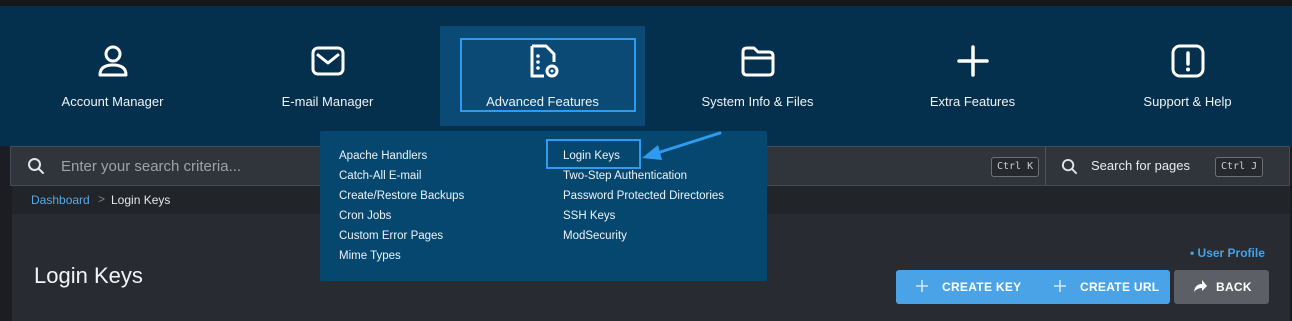 The height and width of the screenshot is (321, 1292). What do you see at coordinates (1187, 61) in the screenshot?
I see `alert-icon` at bounding box center [1187, 61].